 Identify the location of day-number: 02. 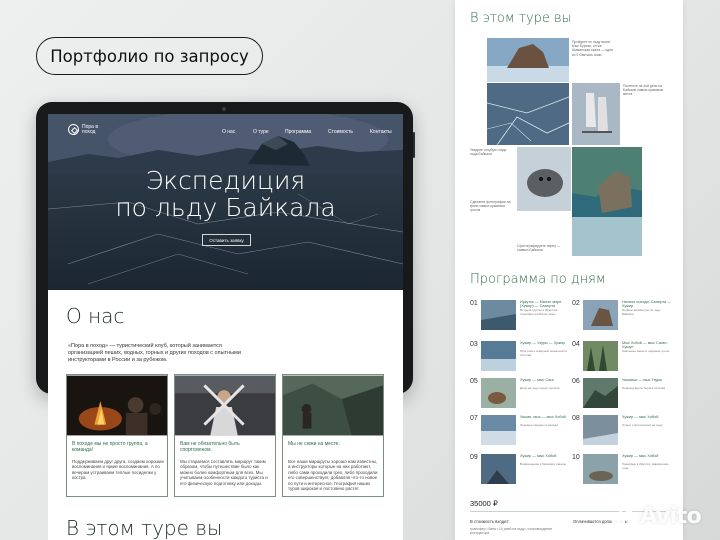
(576, 303).